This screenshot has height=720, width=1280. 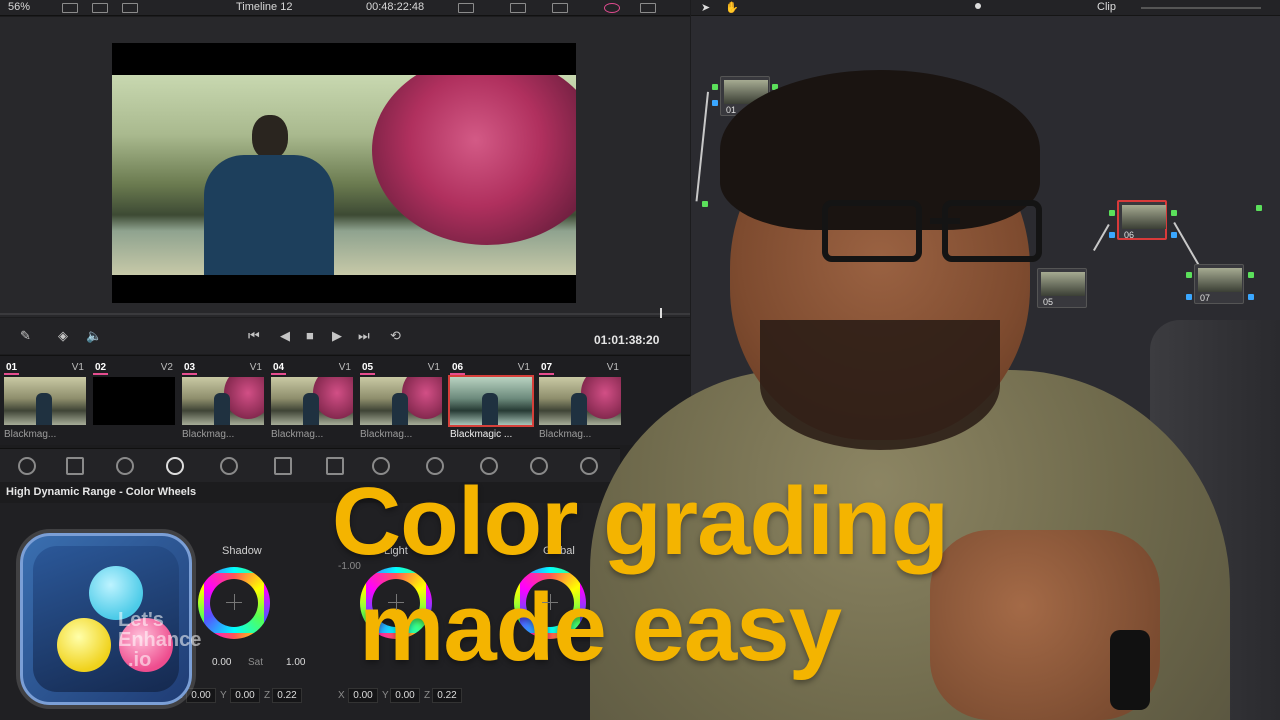 What do you see at coordinates (395, 7) in the screenshot?
I see `source-timecode: 00:48:22:48` at bounding box center [395, 7].